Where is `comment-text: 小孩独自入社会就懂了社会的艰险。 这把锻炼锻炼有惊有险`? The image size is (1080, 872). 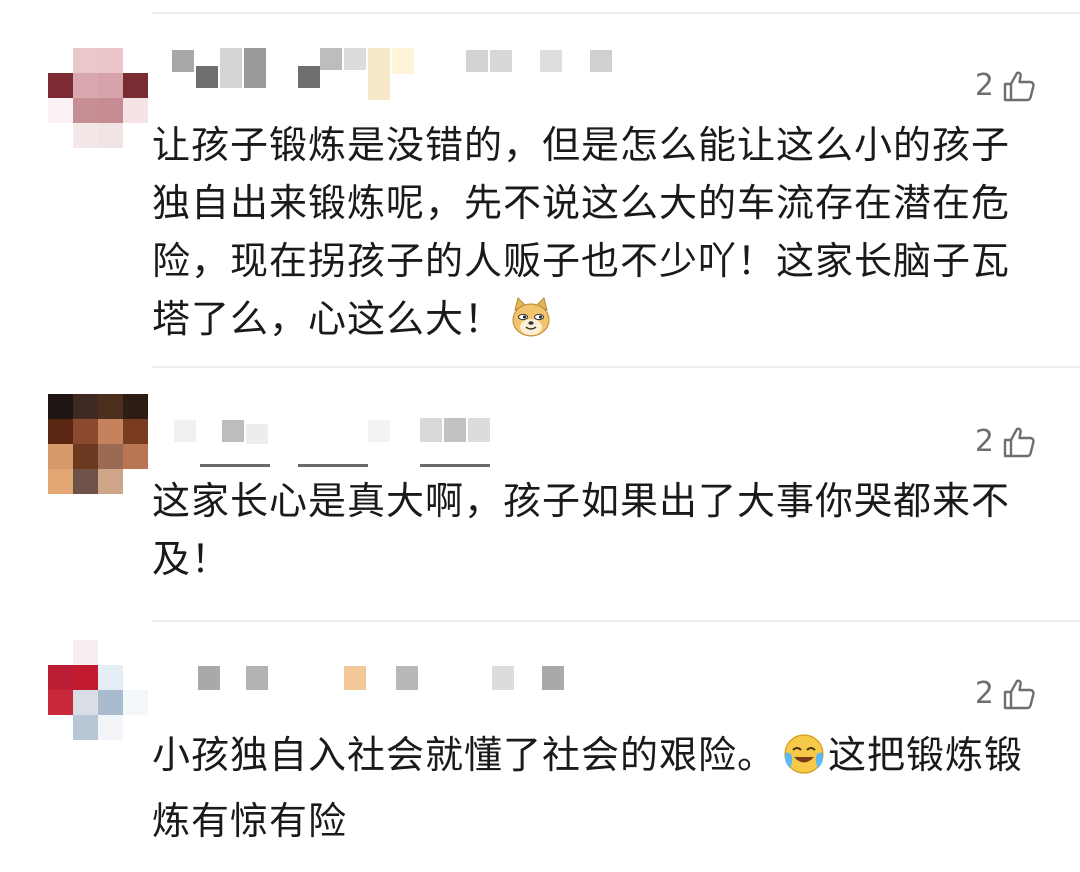
comment-text: 小孩独自入社会就懂了社会的艰险。 这把锻炼锻炼有惊有险 is located at coordinates (596, 788).